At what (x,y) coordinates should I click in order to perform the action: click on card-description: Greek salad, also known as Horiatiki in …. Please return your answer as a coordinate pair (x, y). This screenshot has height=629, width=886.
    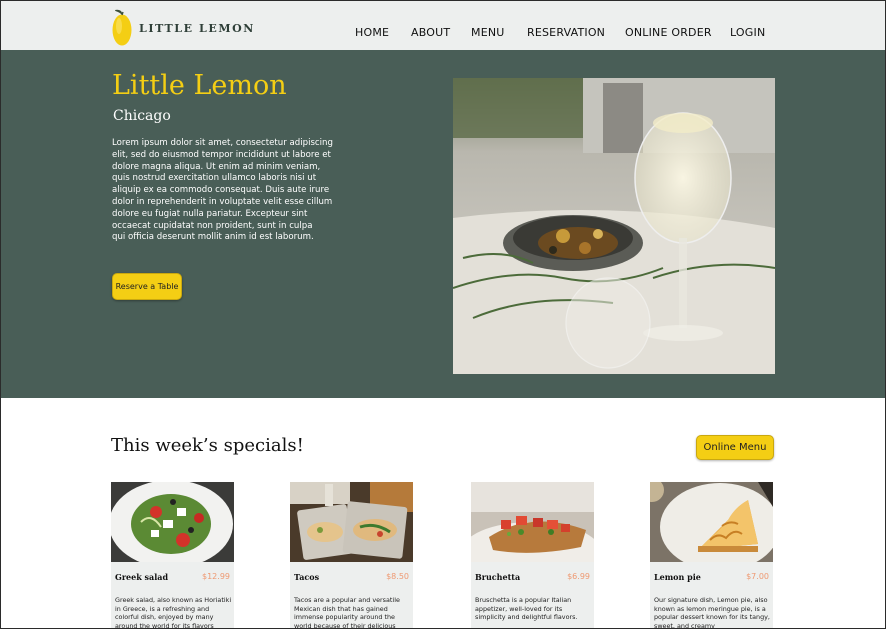
    Looking at the image, I should click on (173, 612).